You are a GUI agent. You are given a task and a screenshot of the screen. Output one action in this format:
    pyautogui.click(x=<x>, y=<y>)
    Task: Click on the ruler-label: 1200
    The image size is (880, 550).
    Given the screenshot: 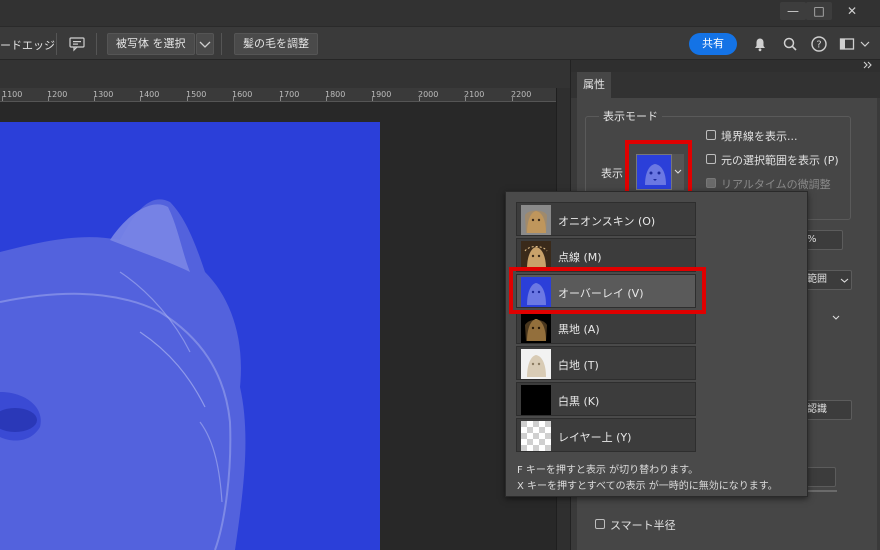 What is the action you would take?
    pyautogui.click(x=57, y=94)
    